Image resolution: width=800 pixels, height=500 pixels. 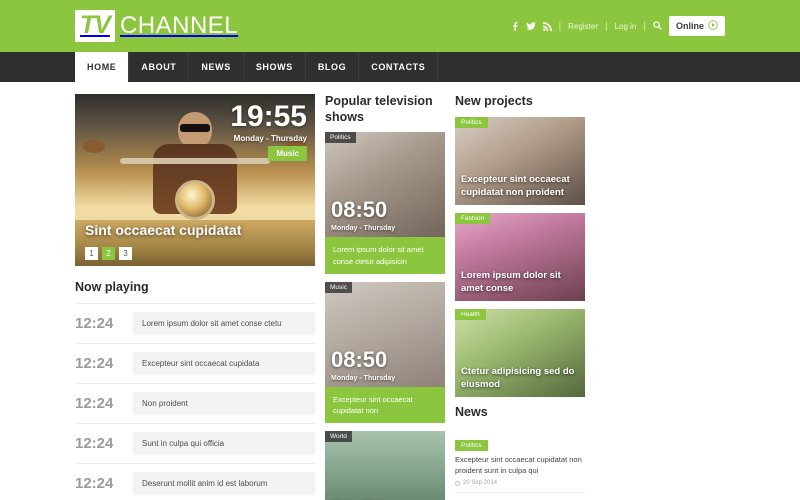 What do you see at coordinates (216, 67) in the screenshot?
I see `nav-item-news: NEWS` at bounding box center [216, 67].